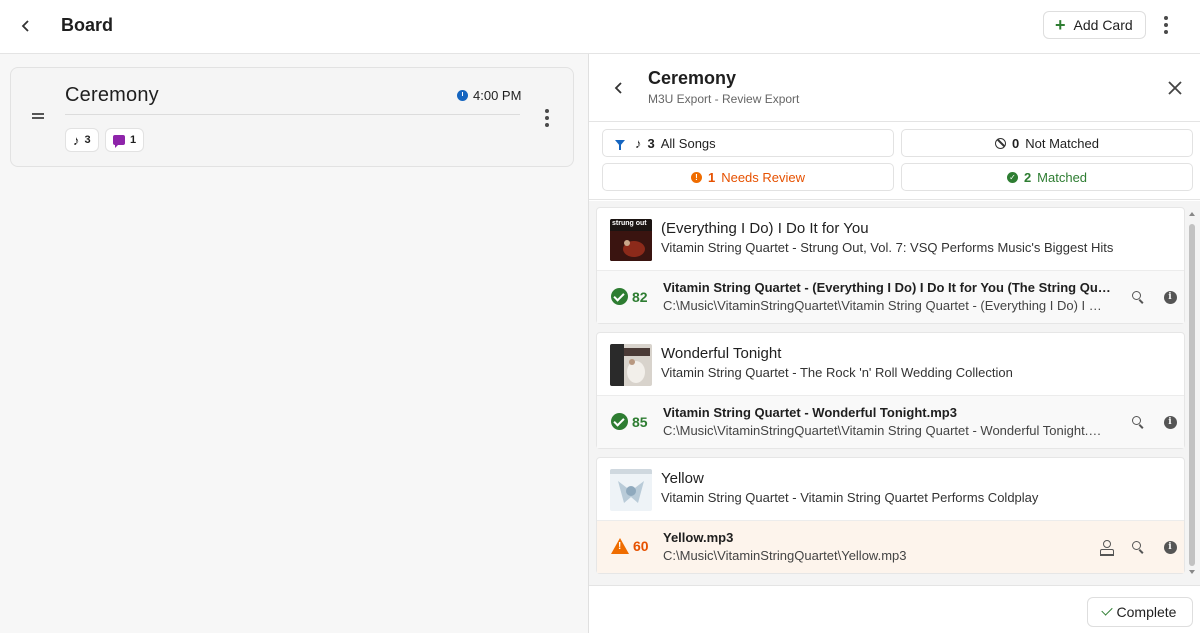 This screenshot has height=633, width=1200. What do you see at coordinates (1106, 610) in the screenshot?
I see `check-icon` at bounding box center [1106, 610].